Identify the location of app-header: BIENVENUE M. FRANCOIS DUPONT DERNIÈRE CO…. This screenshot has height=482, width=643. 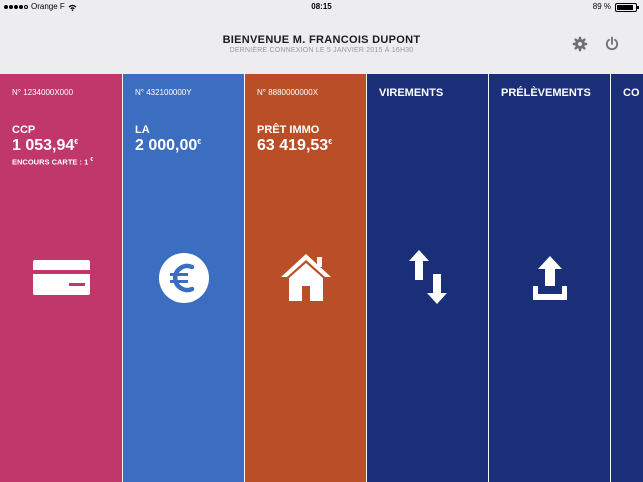
(321, 44).